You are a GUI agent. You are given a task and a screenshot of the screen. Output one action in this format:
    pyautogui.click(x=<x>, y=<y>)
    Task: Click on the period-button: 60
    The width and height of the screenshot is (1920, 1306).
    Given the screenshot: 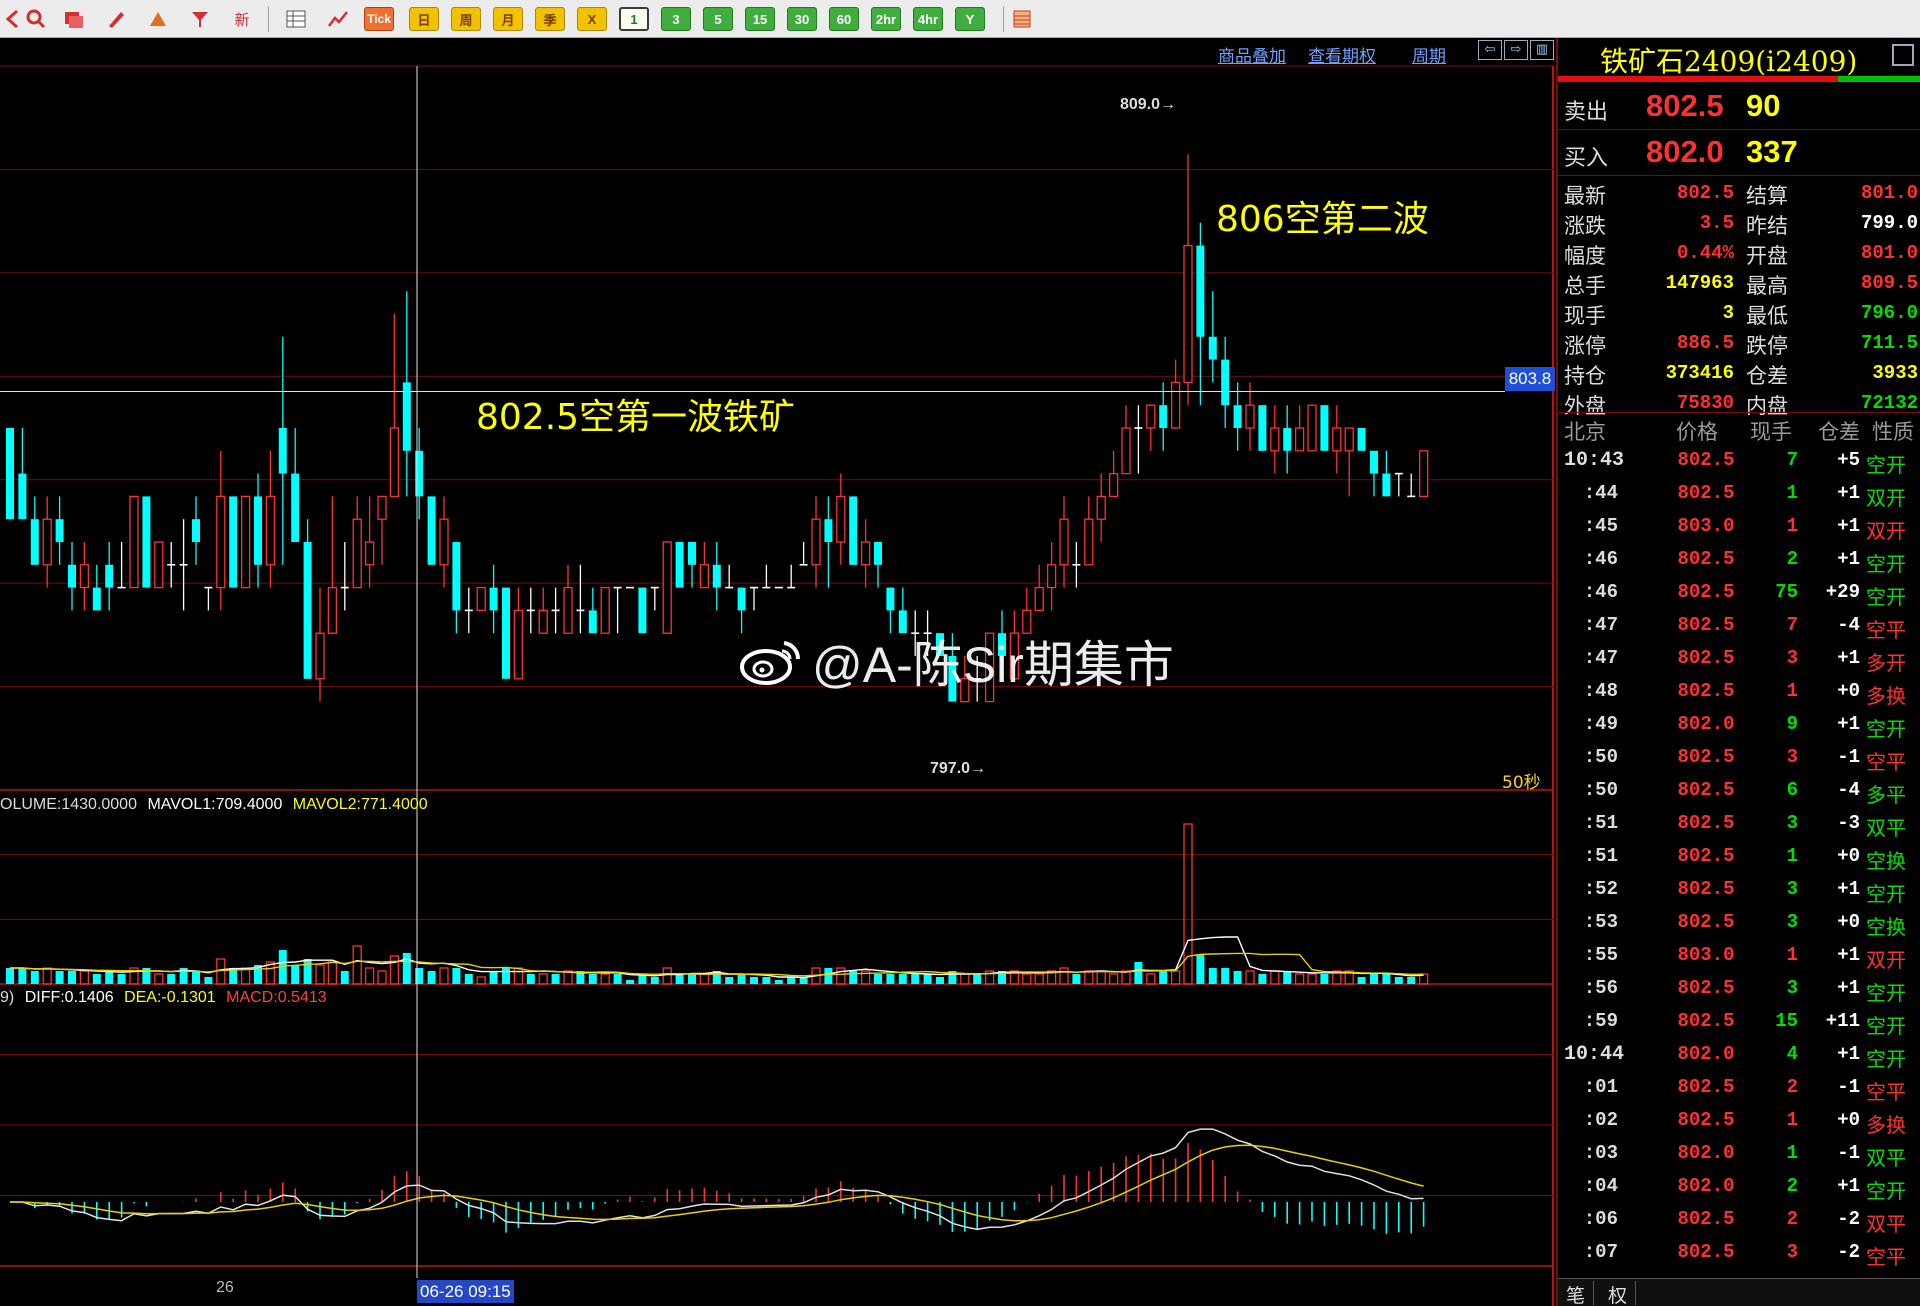 What is the action you would take?
    pyautogui.click(x=844, y=19)
    